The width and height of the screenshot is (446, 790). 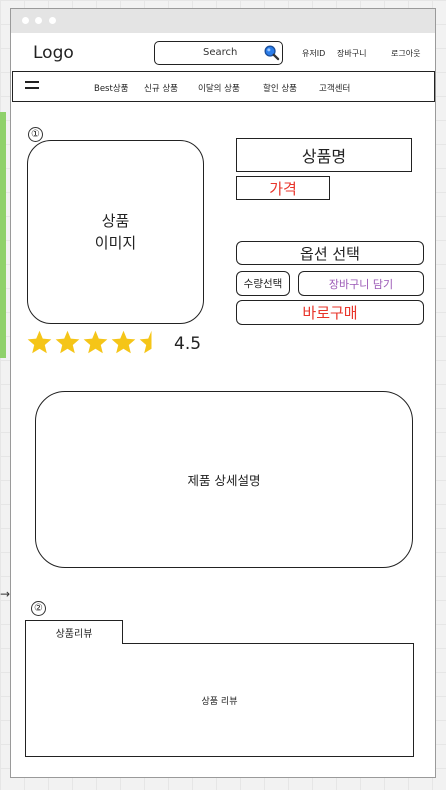 I want to click on nav-item-new: 신규 상품, so click(x=161, y=88).